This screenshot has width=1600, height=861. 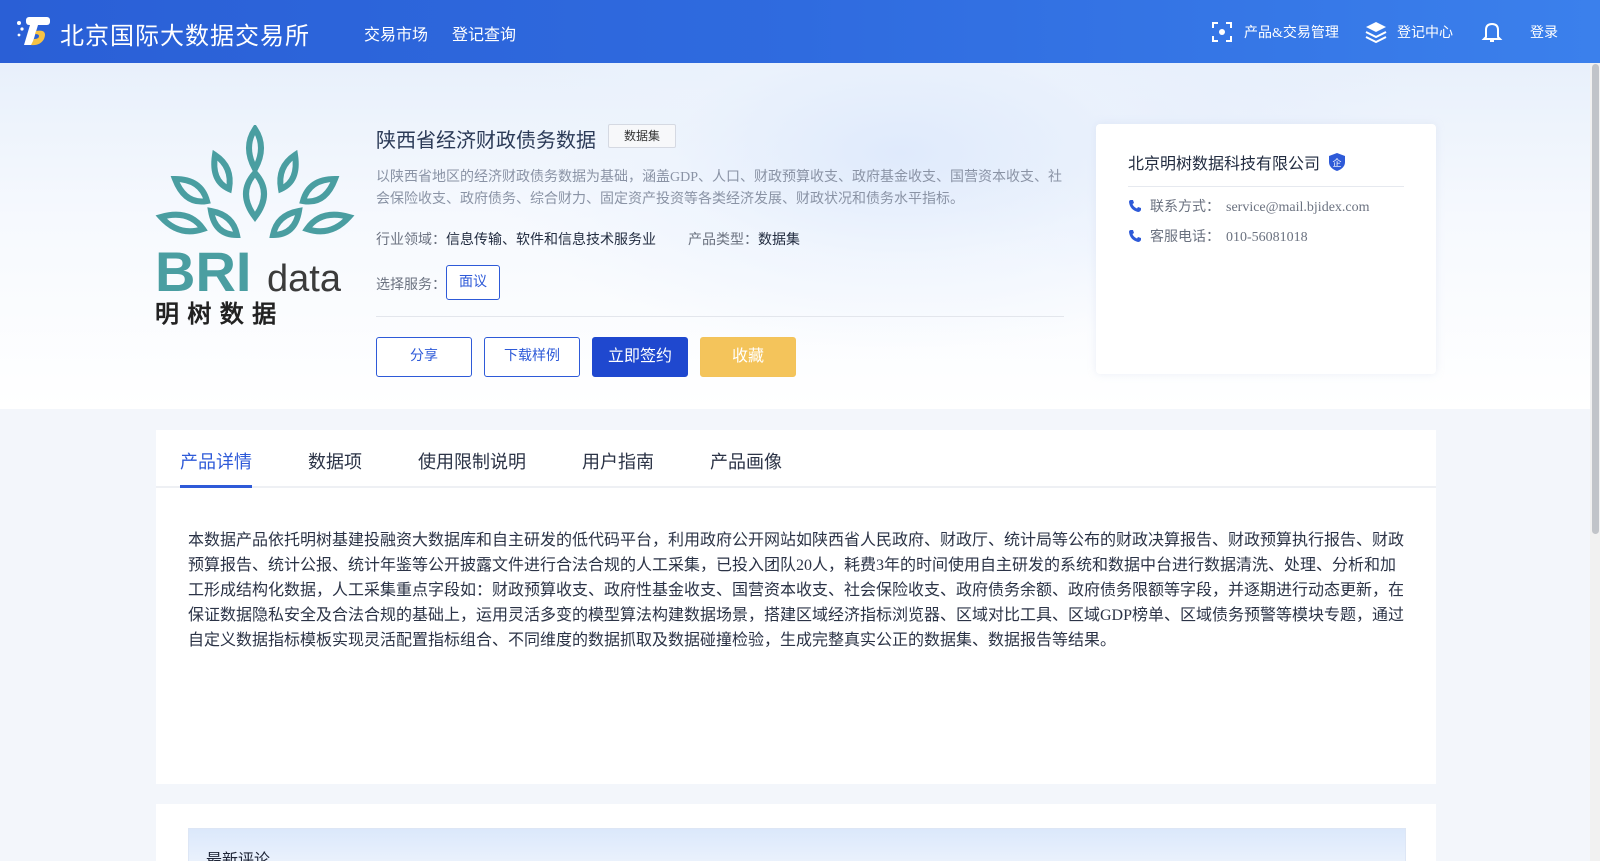 What do you see at coordinates (216, 486) in the screenshot?
I see `active-tab-indicator` at bounding box center [216, 486].